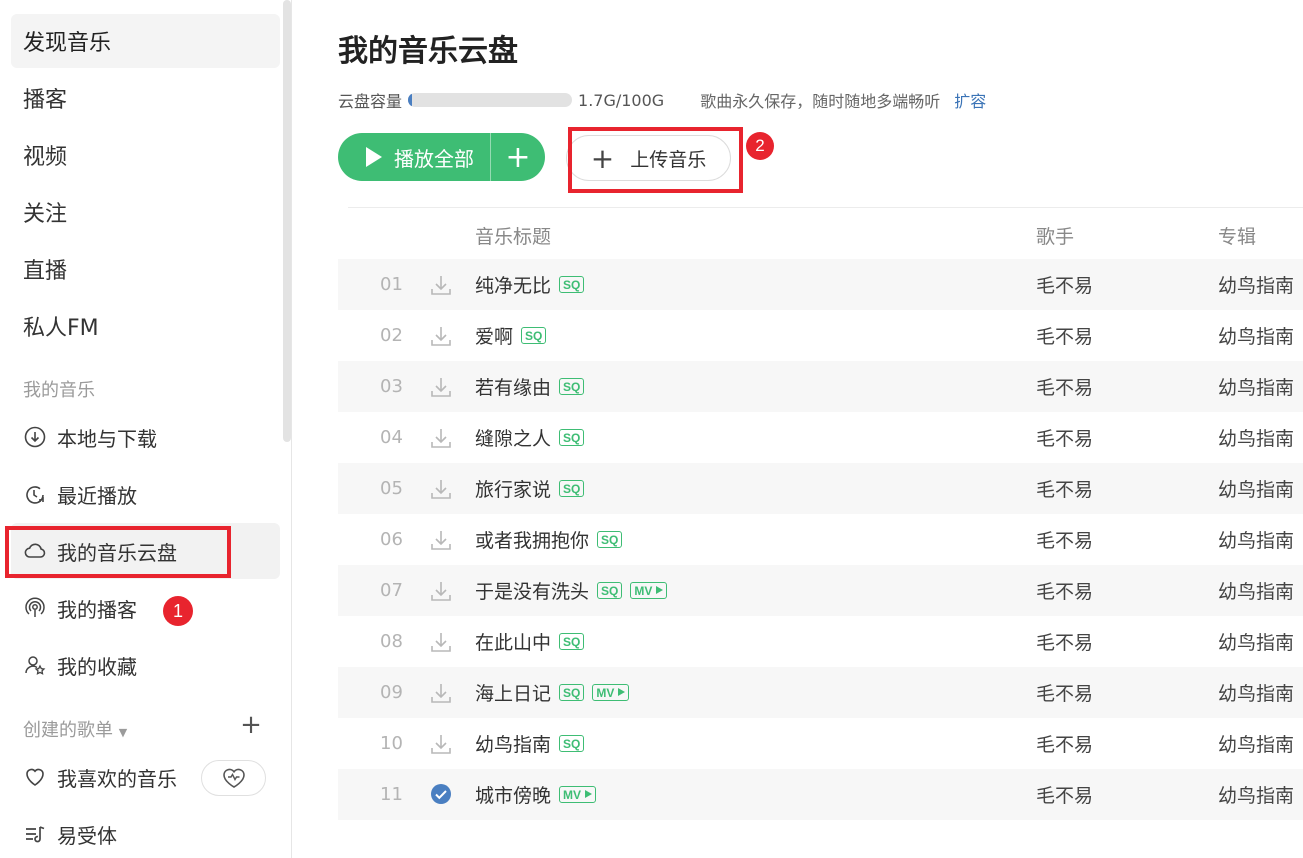 This screenshot has height=858, width=1303. I want to click on song-title: 旅行家说 SQ, so click(530, 488).